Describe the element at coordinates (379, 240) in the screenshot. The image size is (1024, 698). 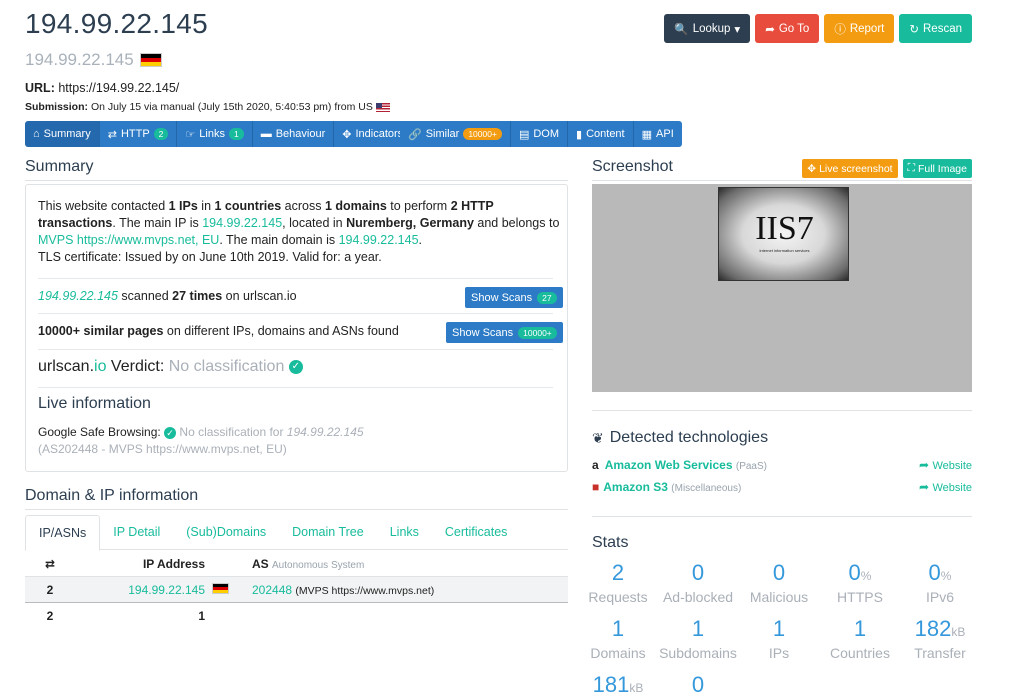
I see `main-domain-link: 194.99.22.145` at that location.